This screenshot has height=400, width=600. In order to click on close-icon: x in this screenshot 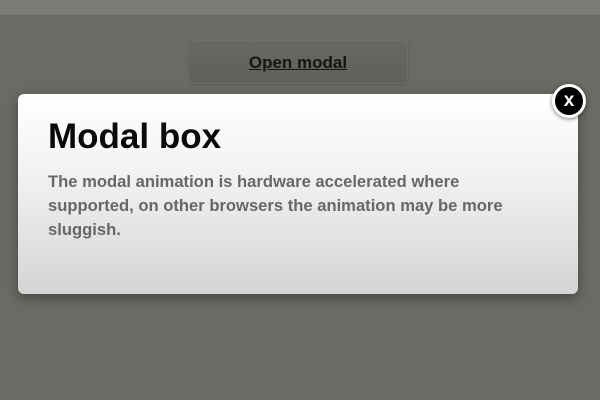, I will do `click(569, 101)`.